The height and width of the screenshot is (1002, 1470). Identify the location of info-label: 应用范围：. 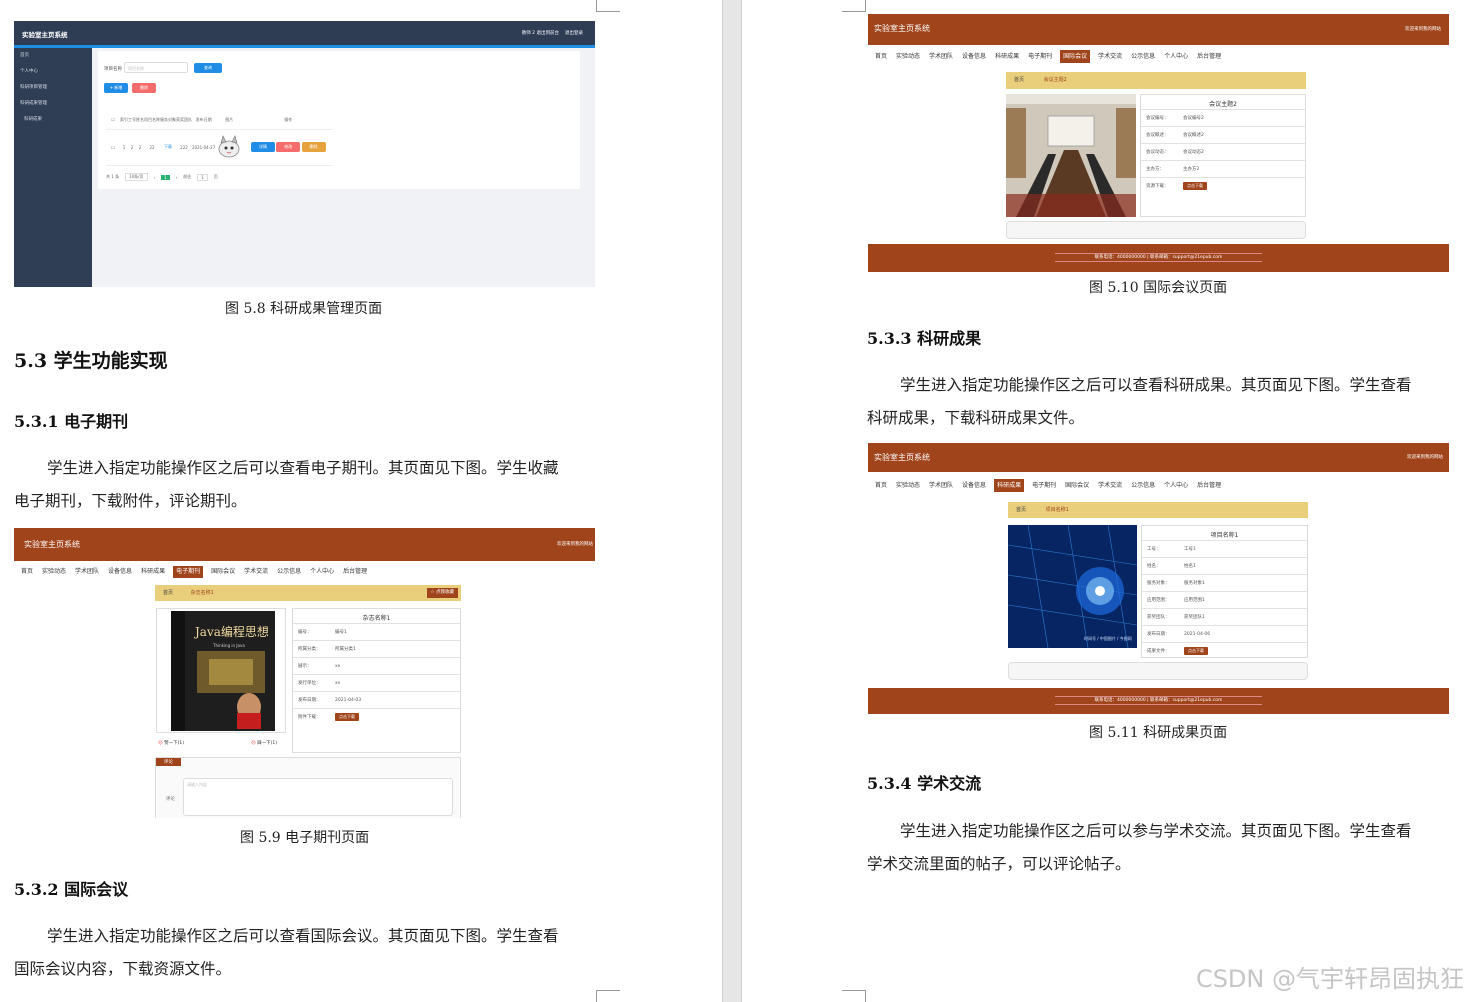
(1158, 600).